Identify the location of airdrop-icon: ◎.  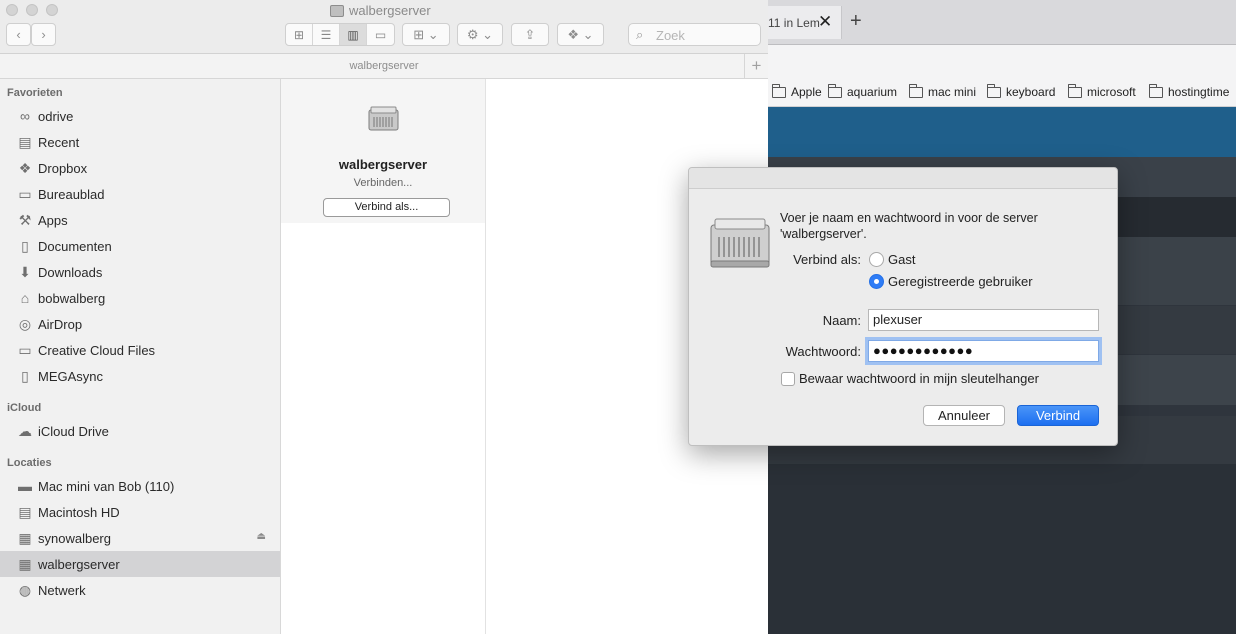
(25, 323).